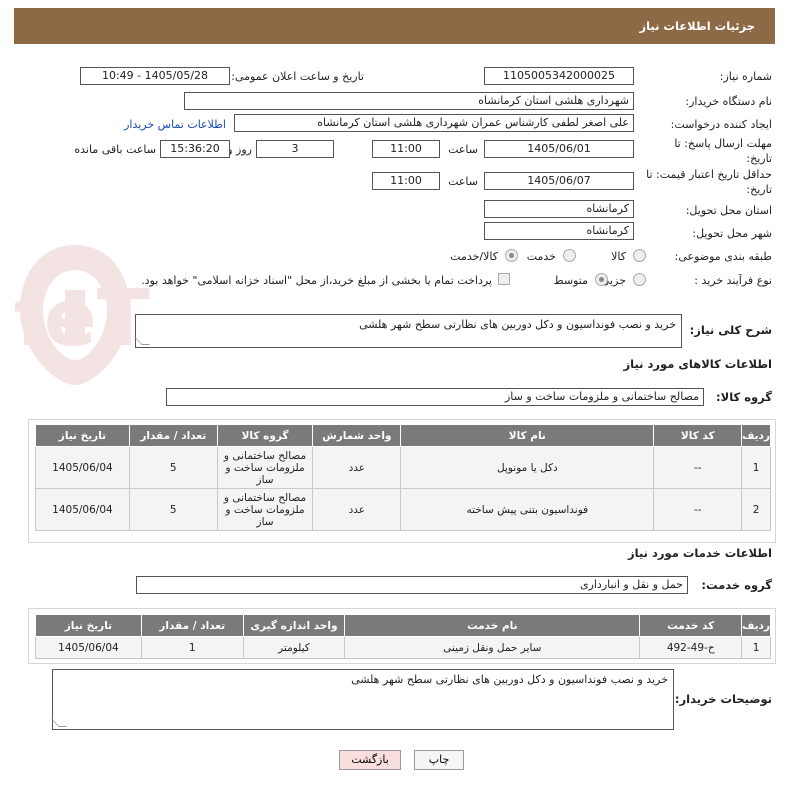 The height and width of the screenshot is (787, 788). Describe the element at coordinates (412, 585) in the screenshot. I see `services-group-field: حمل و نقل و انبارداری` at that location.